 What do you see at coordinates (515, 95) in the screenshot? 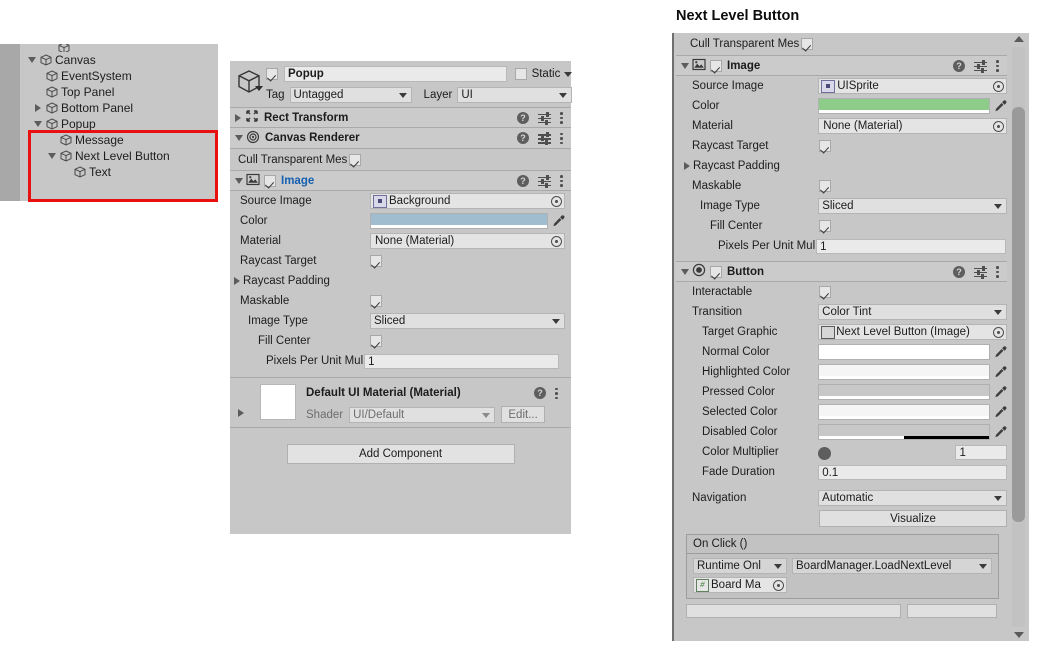
I see `layer-dropdown: UI` at bounding box center [515, 95].